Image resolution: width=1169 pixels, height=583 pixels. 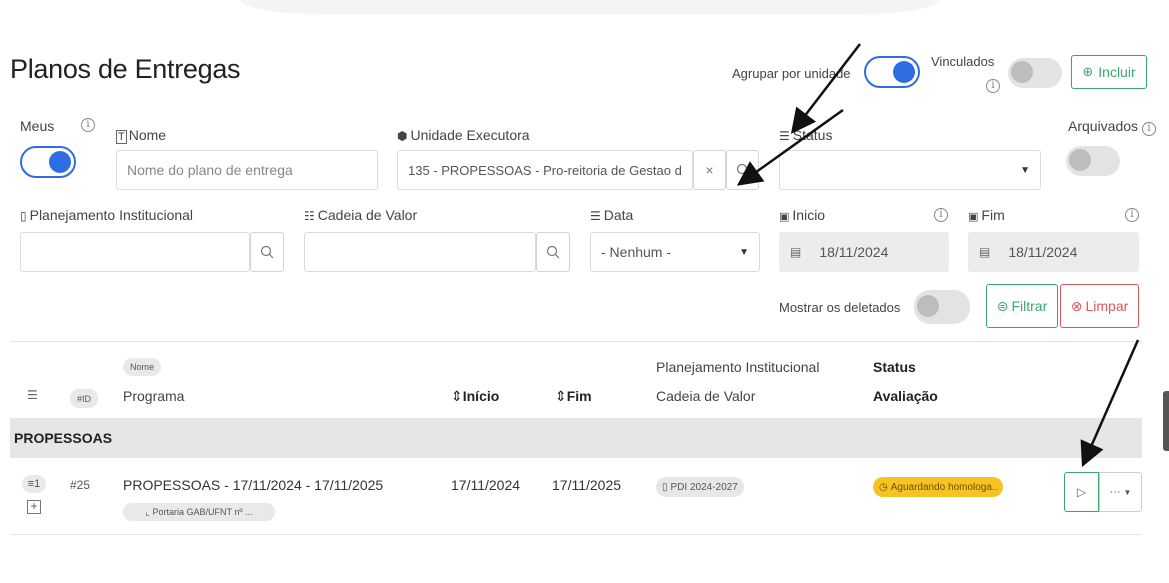 I want to click on row-planejamento-badge: ▯ PDI 2024-2027, so click(x=700, y=487).